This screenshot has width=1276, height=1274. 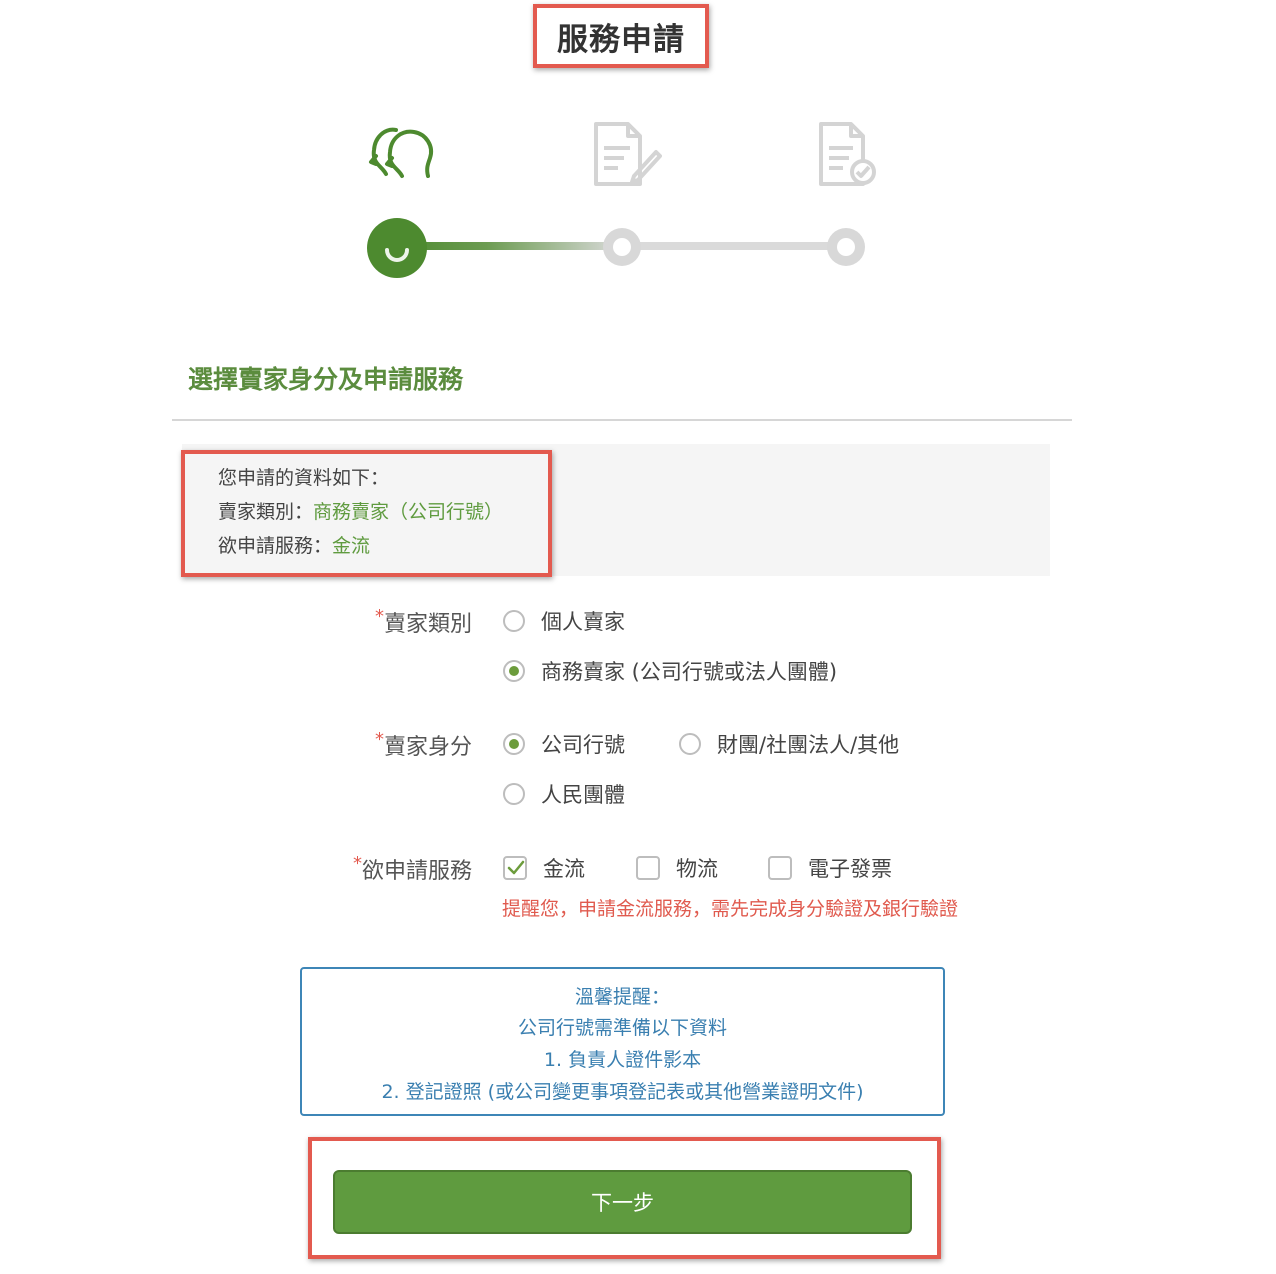 What do you see at coordinates (734, 246) in the screenshot?
I see `step-progress-inactive` at bounding box center [734, 246].